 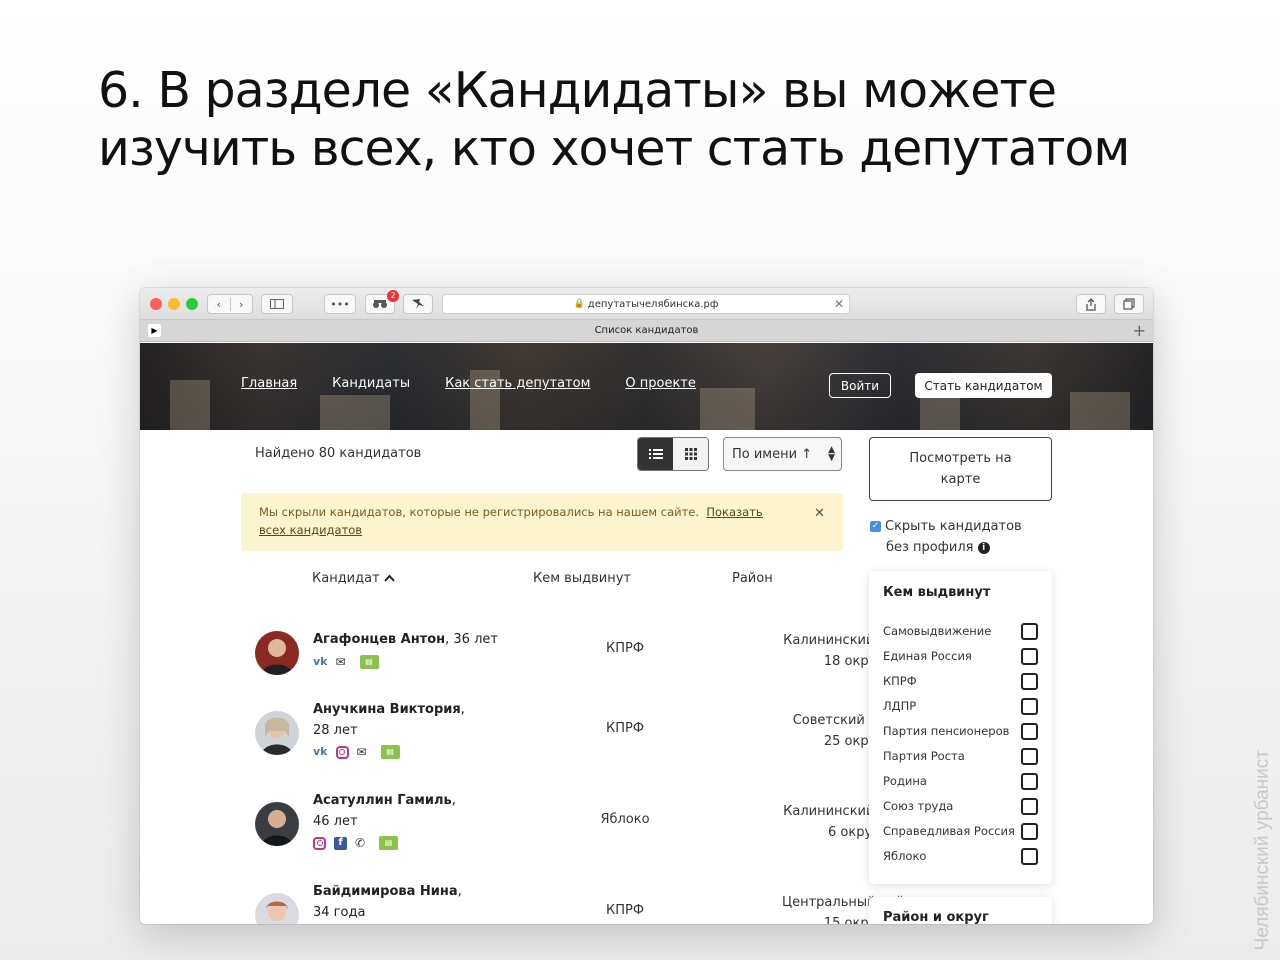 I want to click on glasses-icon, so click(x=380, y=304).